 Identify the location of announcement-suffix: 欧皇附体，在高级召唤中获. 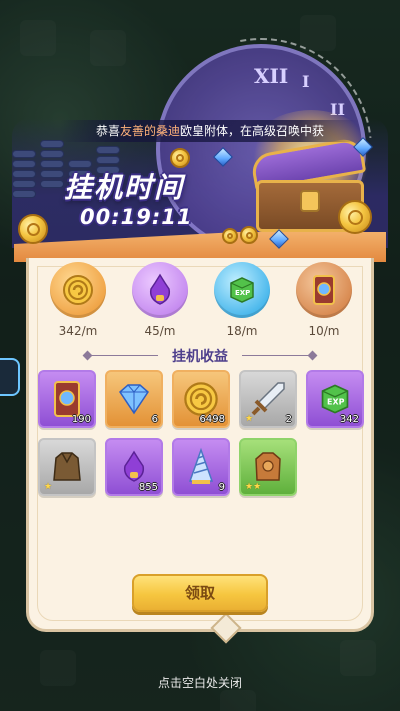
(252, 131).